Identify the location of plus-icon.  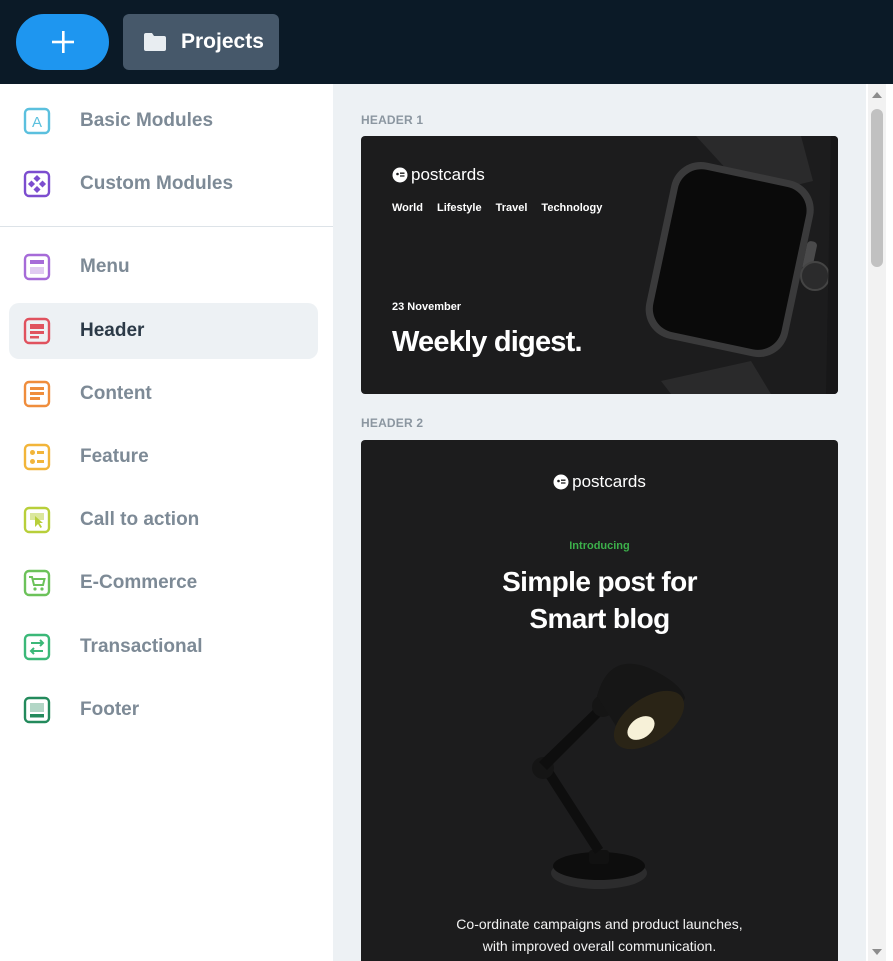
(62, 42).